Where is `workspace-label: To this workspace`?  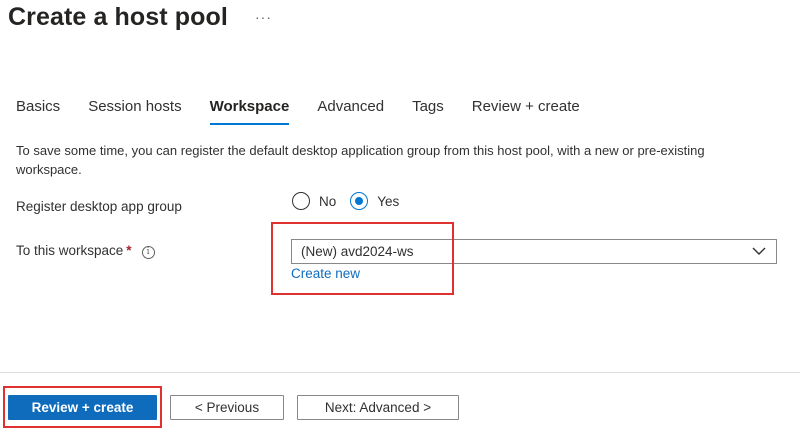
workspace-label: To this workspace is located at coordinates (70, 250).